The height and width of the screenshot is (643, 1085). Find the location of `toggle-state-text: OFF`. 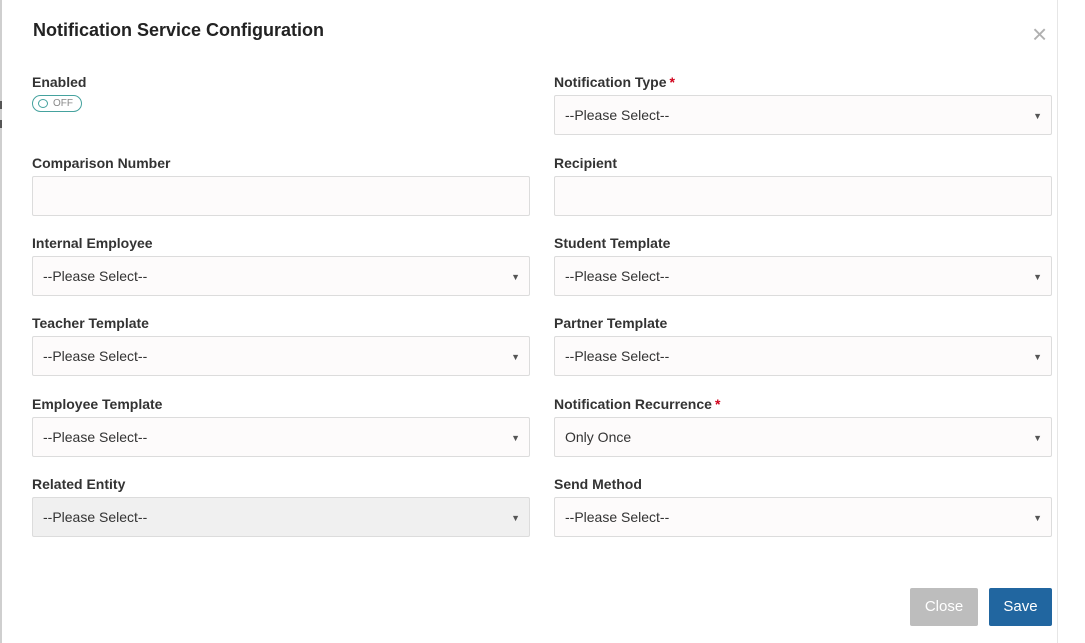

toggle-state-text: OFF is located at coordinates (63, 103).